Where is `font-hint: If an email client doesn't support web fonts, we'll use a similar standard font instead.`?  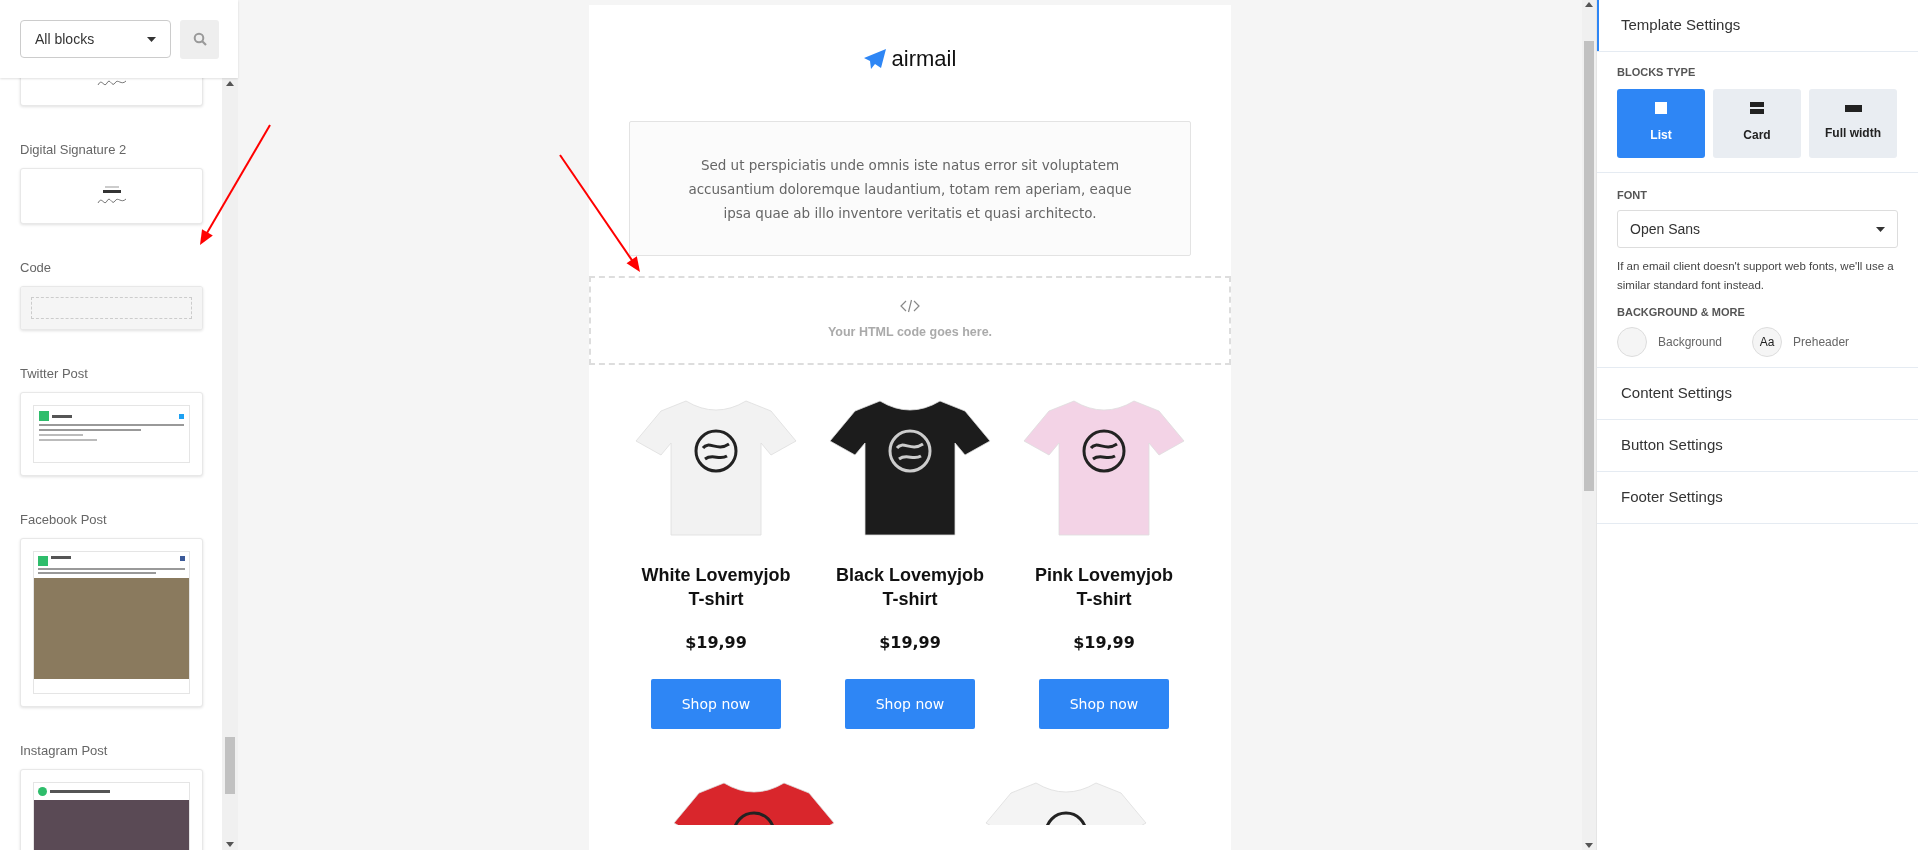
font-hint: If an email client doesn't support web fonts, we'll use a similar standard font instead. is located at coordinates (1756, 276).